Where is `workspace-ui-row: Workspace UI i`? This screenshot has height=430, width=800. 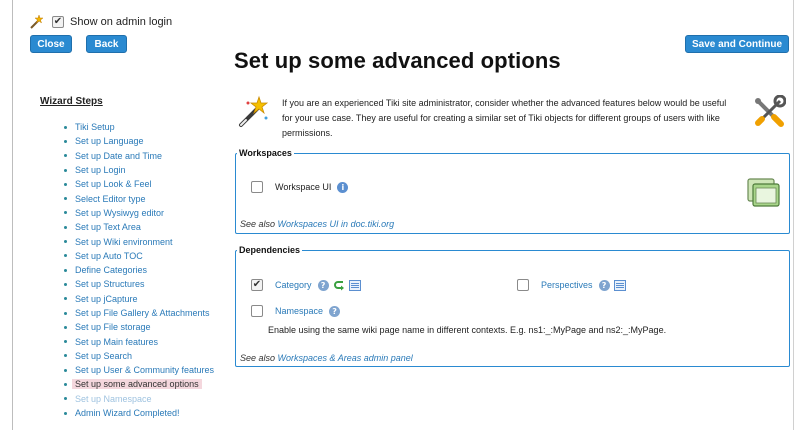 workspace-ui-row: Workspace UI i is located at coordinates (300, 187).